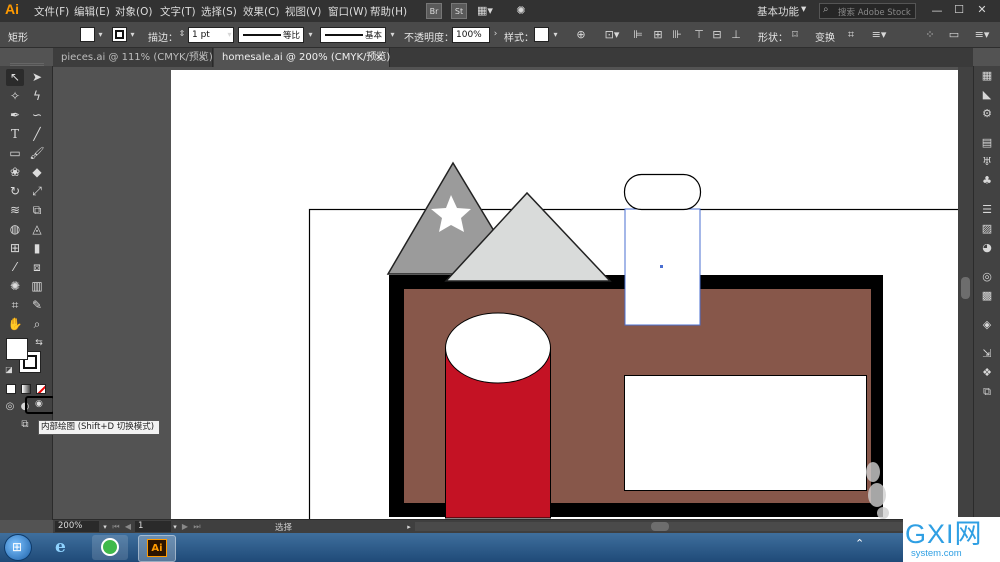 The width and height of the screenshot is (1000, 562). Describe the element at coordinates (795, 35) in the screenshot. I see `shape-properties-icon: ⌑` at that location.